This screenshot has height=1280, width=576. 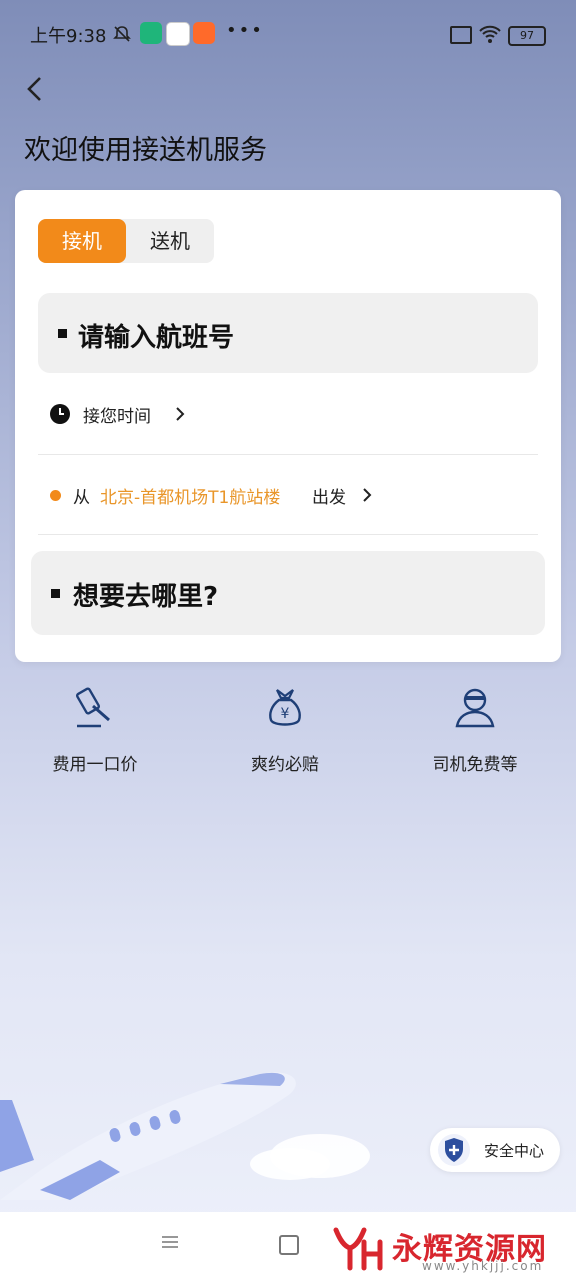 I want to click on mute-icon, so click(x=122, y=36).